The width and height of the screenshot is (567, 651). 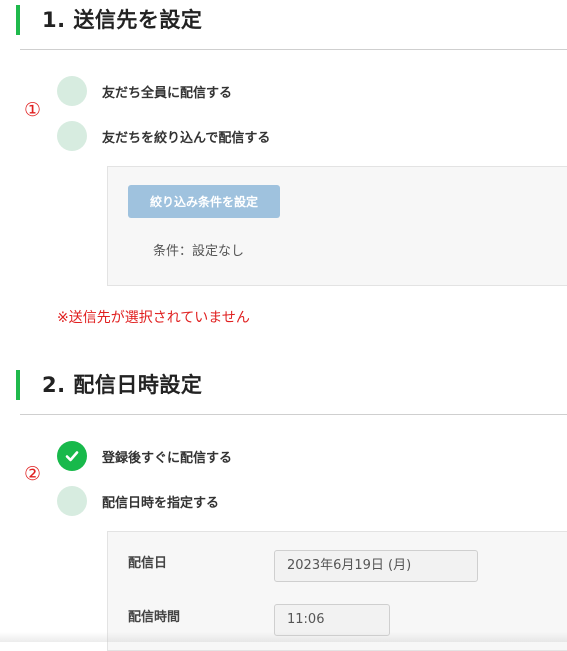 I want to click on radio-label: 友だち全員に配信する, so click(x=167, y=93).